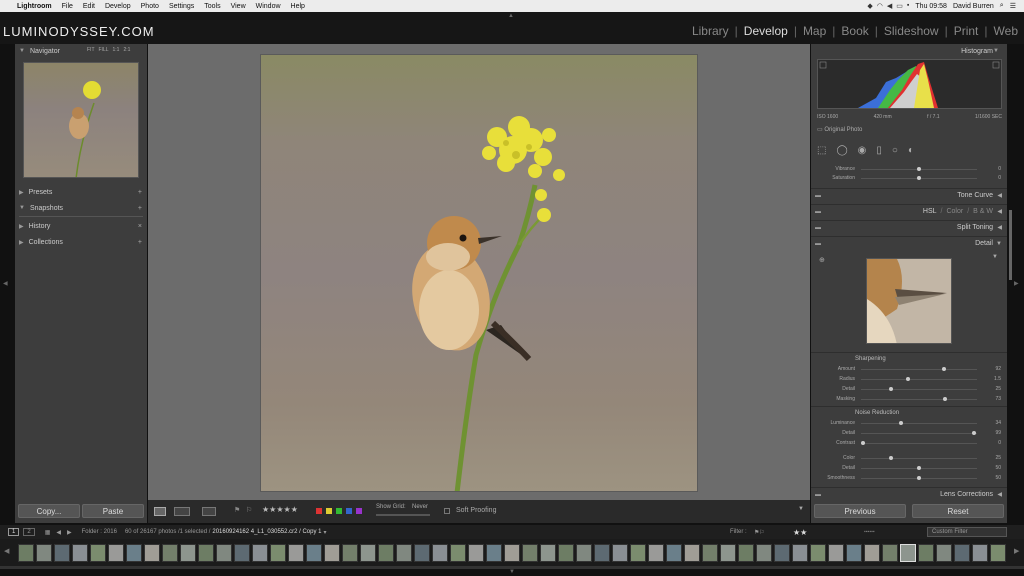 This screenshot has height=576, width=1024. I want to click on reject-flag-icon: ⚐, so click(249, 510).